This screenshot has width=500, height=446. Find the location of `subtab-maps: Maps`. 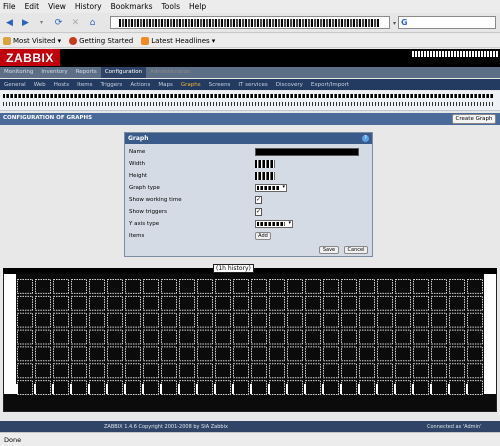

subtab-maps: Maps is located at coordinates (165, 85).